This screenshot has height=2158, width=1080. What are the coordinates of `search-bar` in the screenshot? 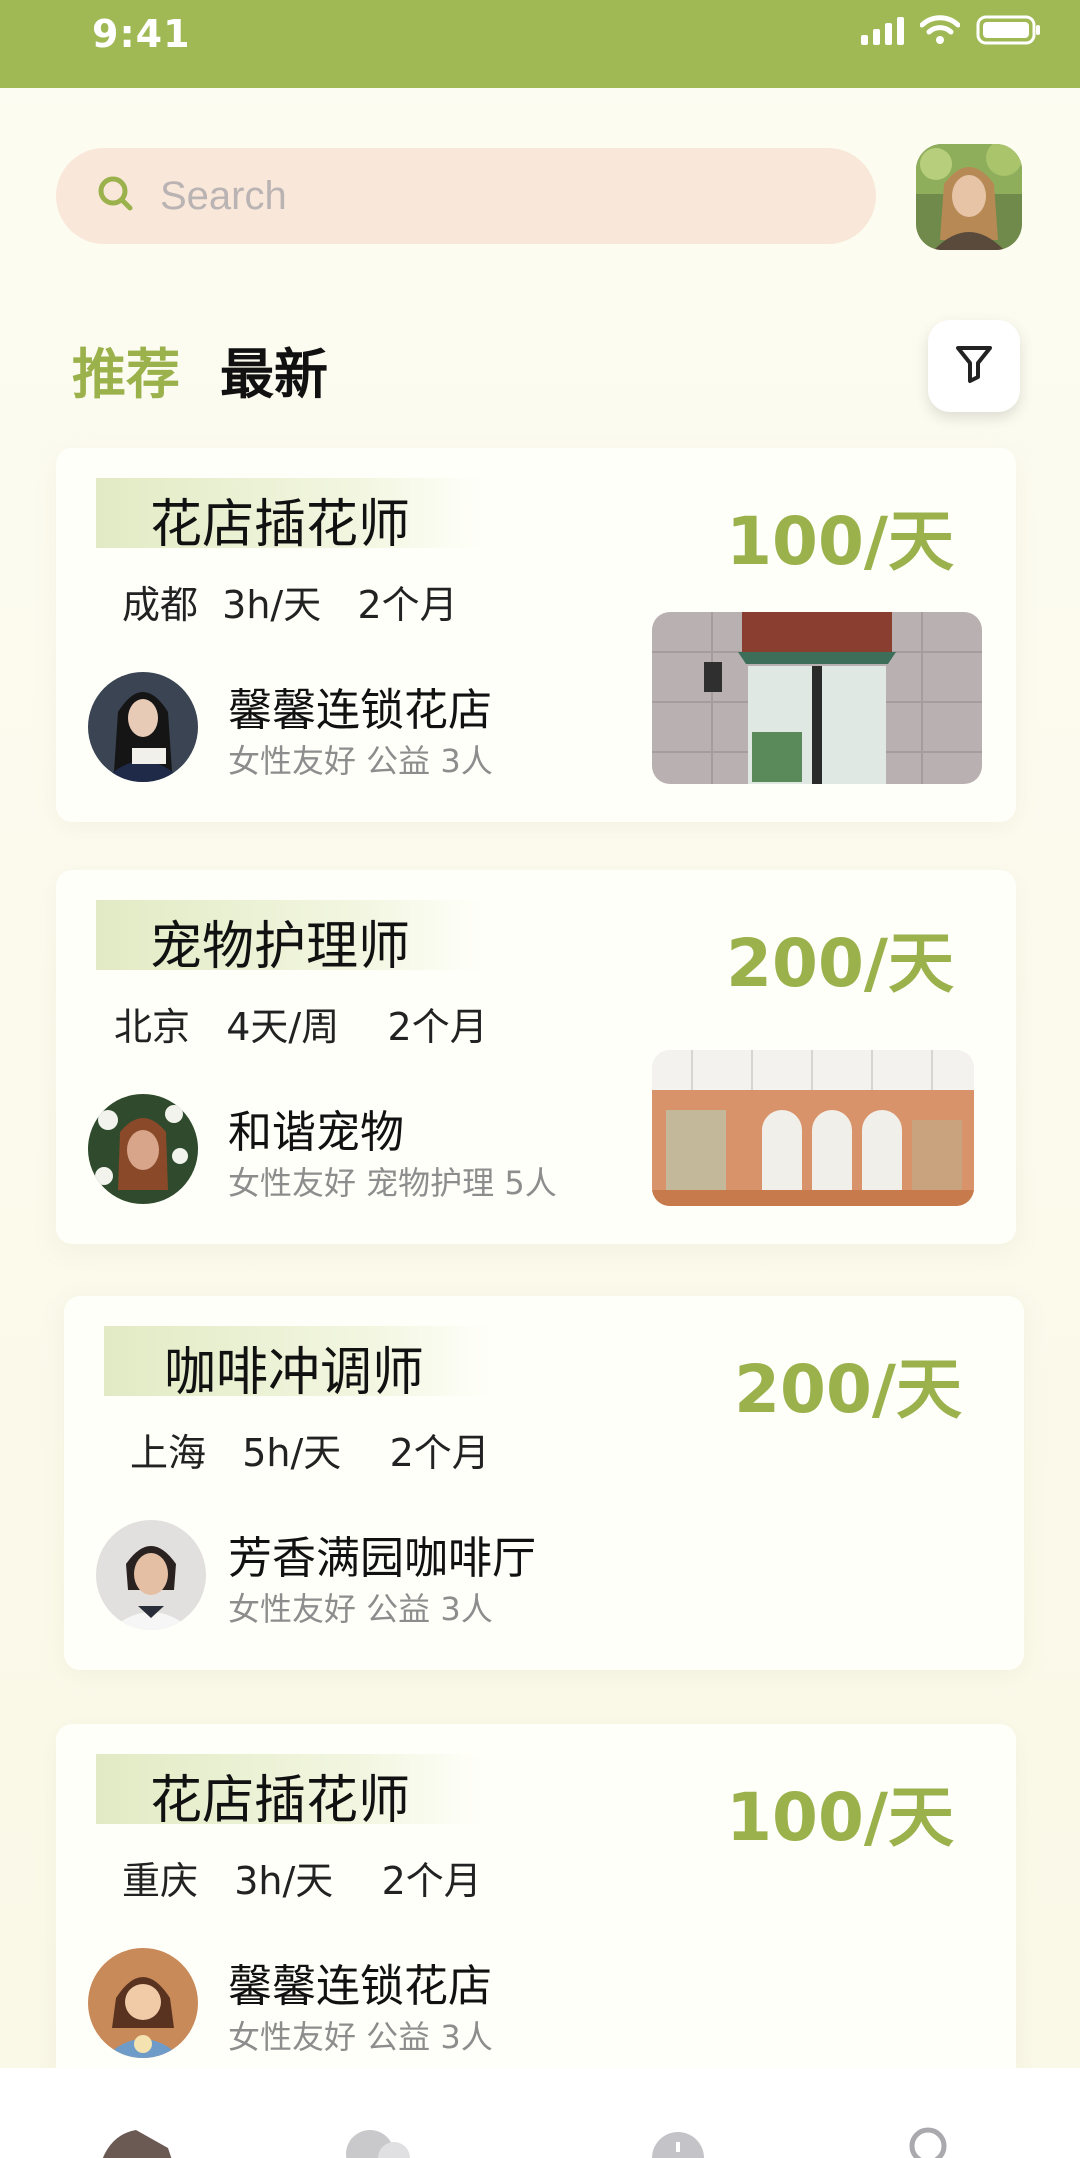 It's located at (466, 196).